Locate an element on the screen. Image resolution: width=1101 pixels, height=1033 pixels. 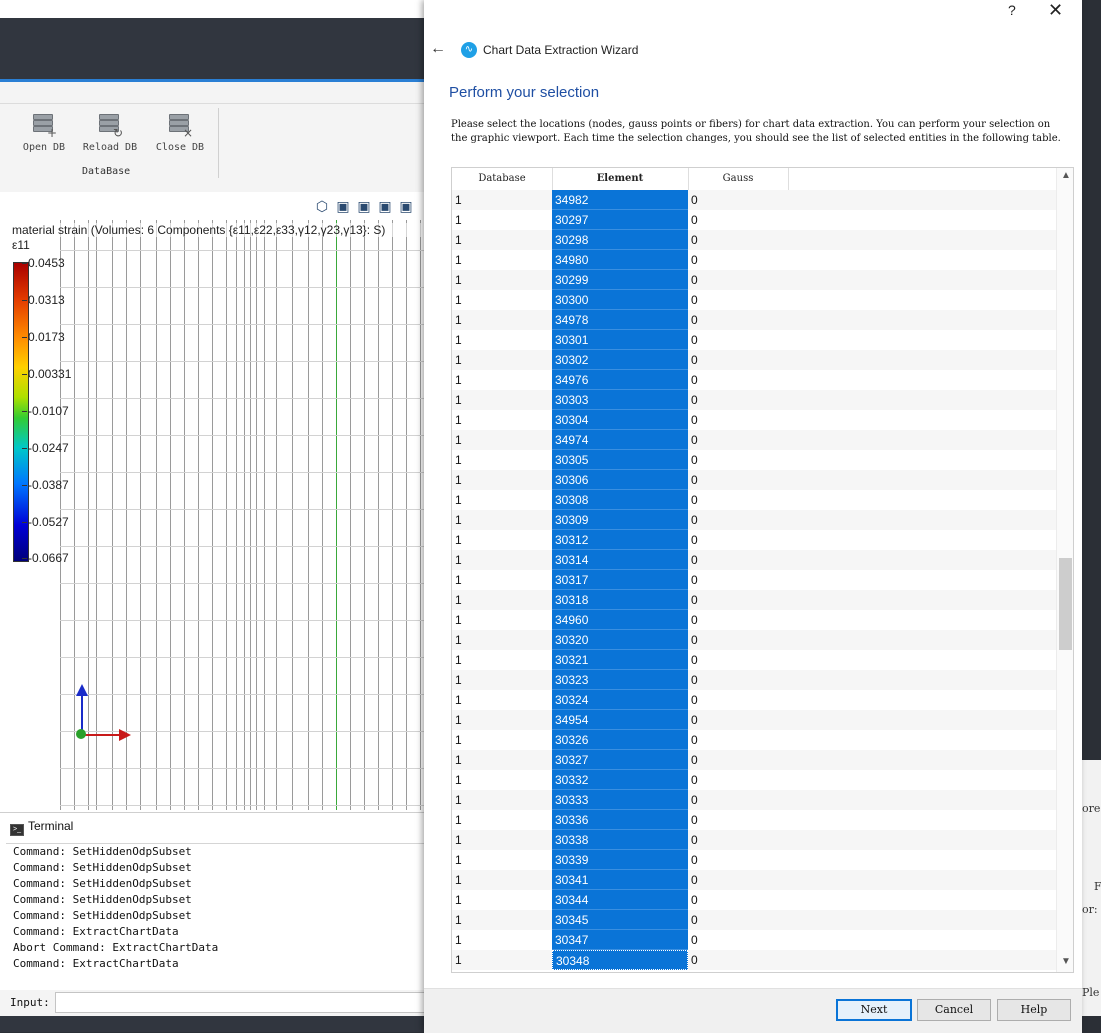
side-view-icon: ▣ is located at coordinates (364, 206).